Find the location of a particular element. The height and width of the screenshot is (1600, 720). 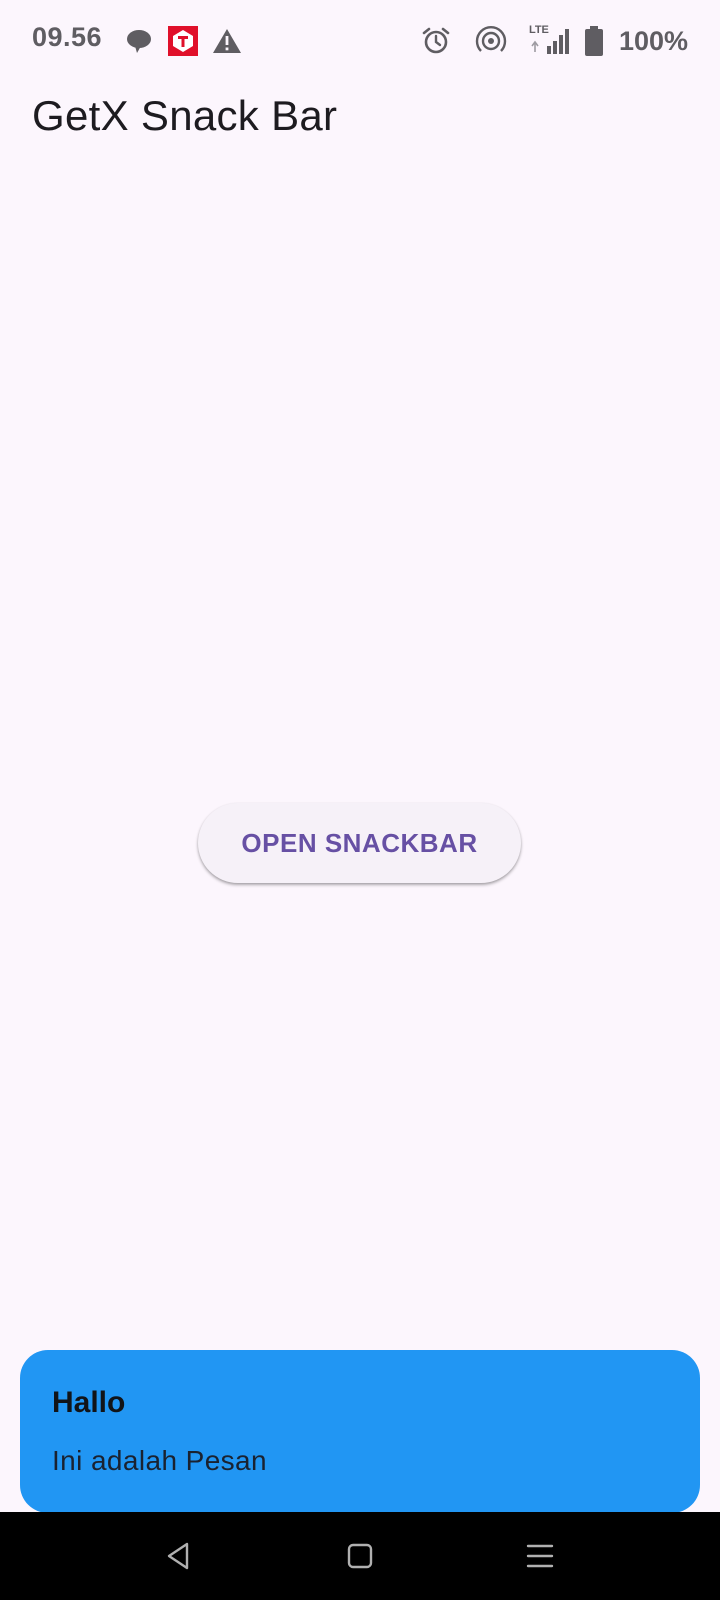

snackbar: Hallo Ini adalah Pesan is located at coordinates (360, 1431).